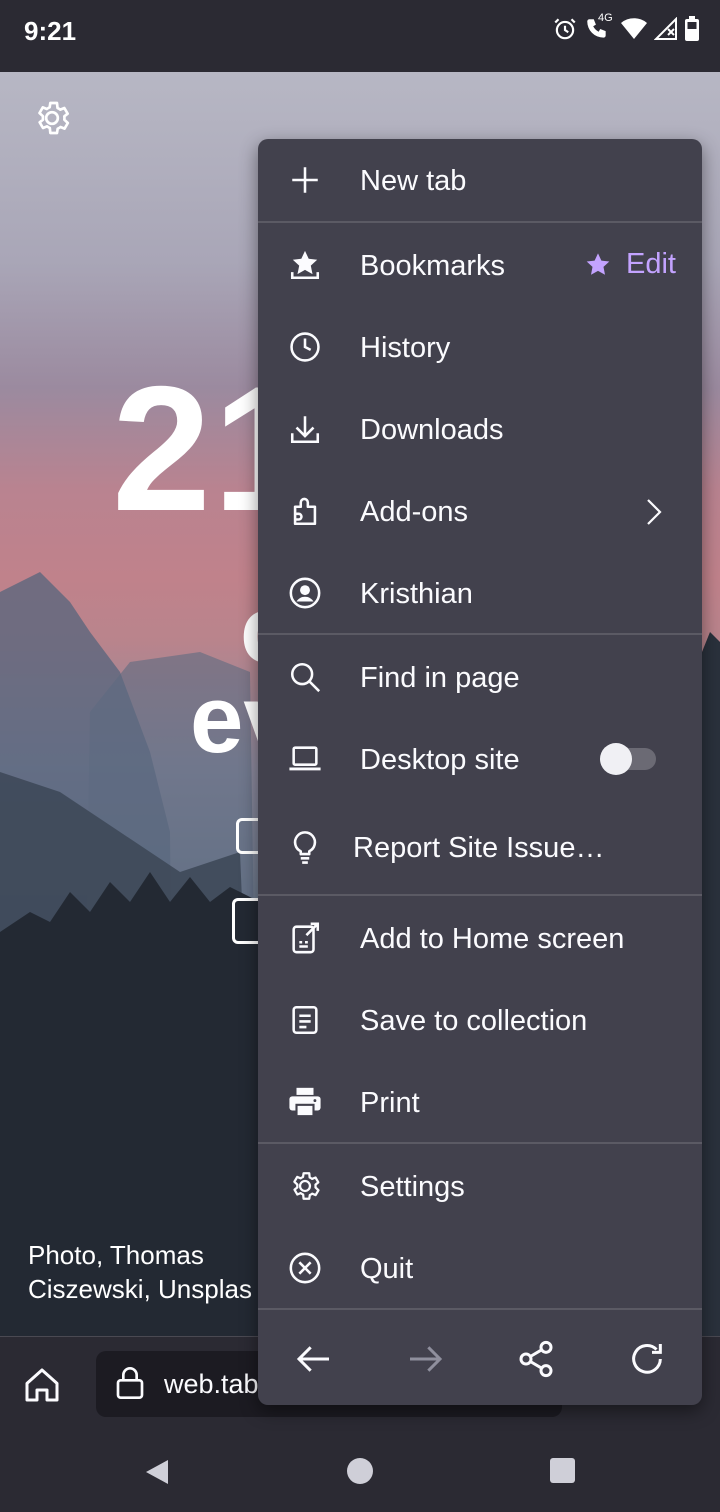  I want to click on close-circle-icon, so click(305, 1268).